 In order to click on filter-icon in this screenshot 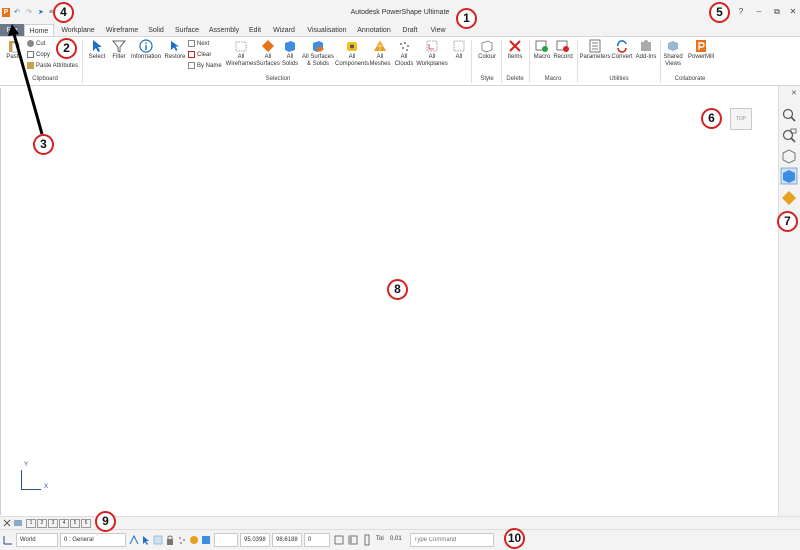, I will do `click(119, 46)`.